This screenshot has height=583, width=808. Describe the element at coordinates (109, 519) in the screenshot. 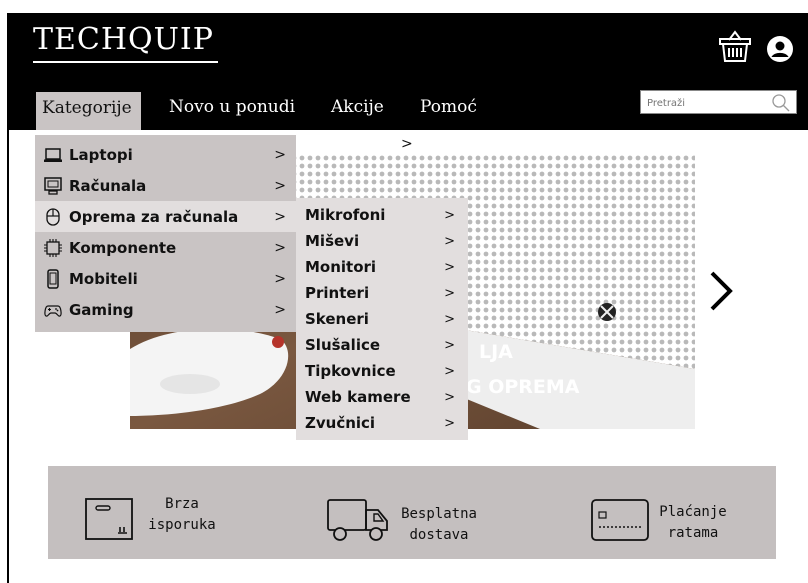

I see `box-icon` at that location.